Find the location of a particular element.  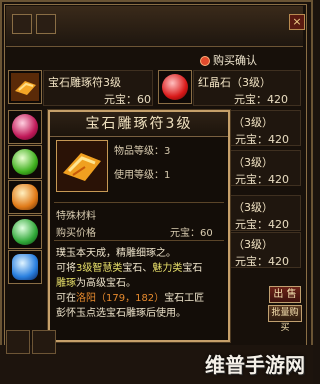

desc-text: 可在 is located at coordinates (66, 298).